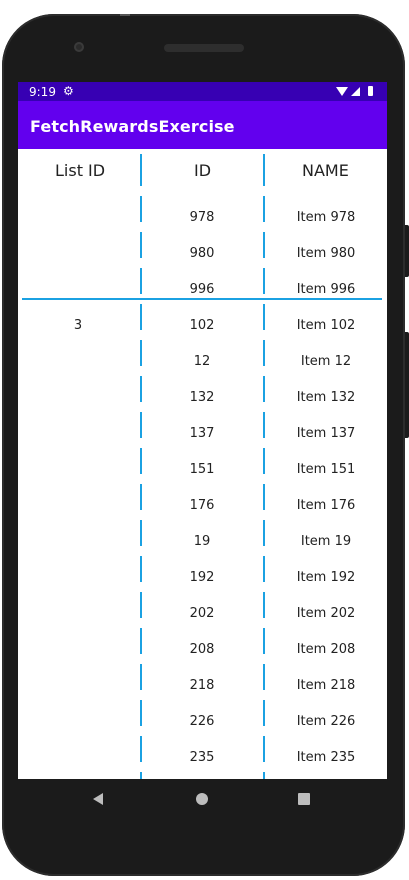 This screenshot has width=409, height=880. I want to click on cell-name: Item 208, so click(326, 649).